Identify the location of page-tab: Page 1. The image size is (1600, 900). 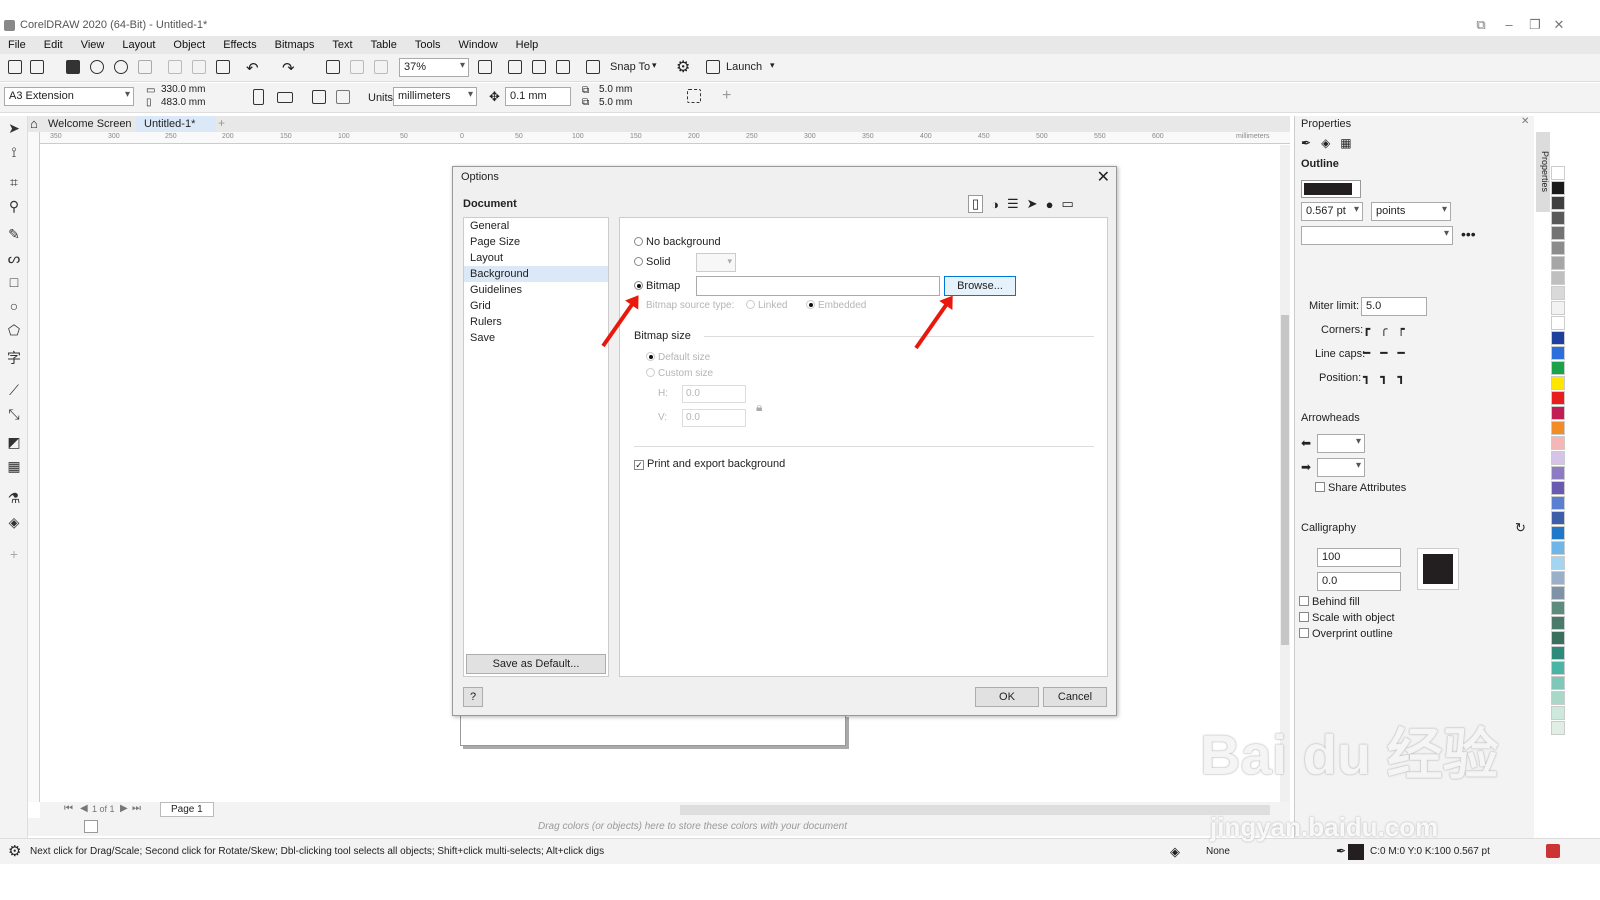
(187, 809).